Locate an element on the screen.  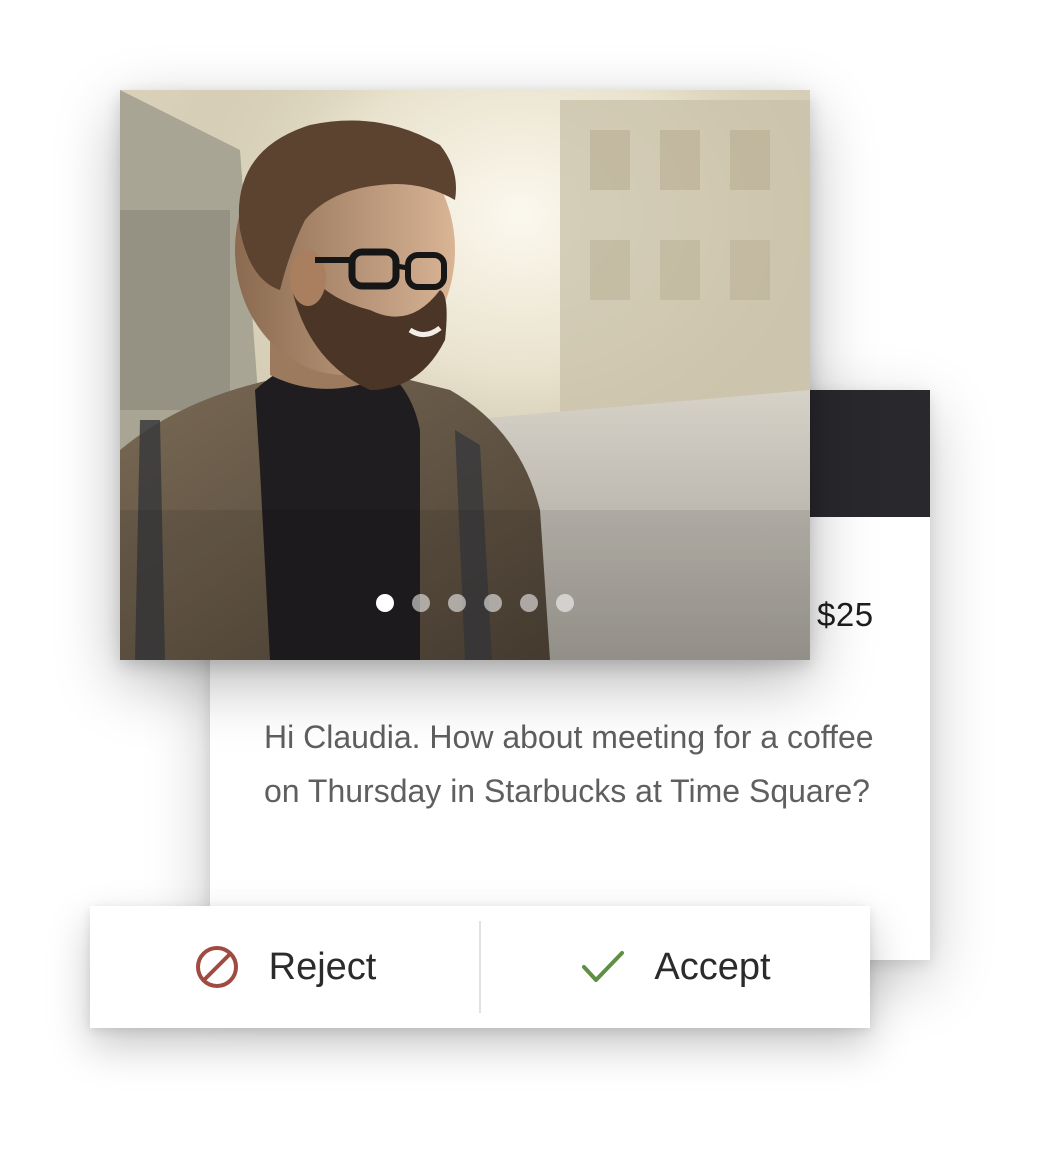
photo-pagination is located at coordinates (465, 603).